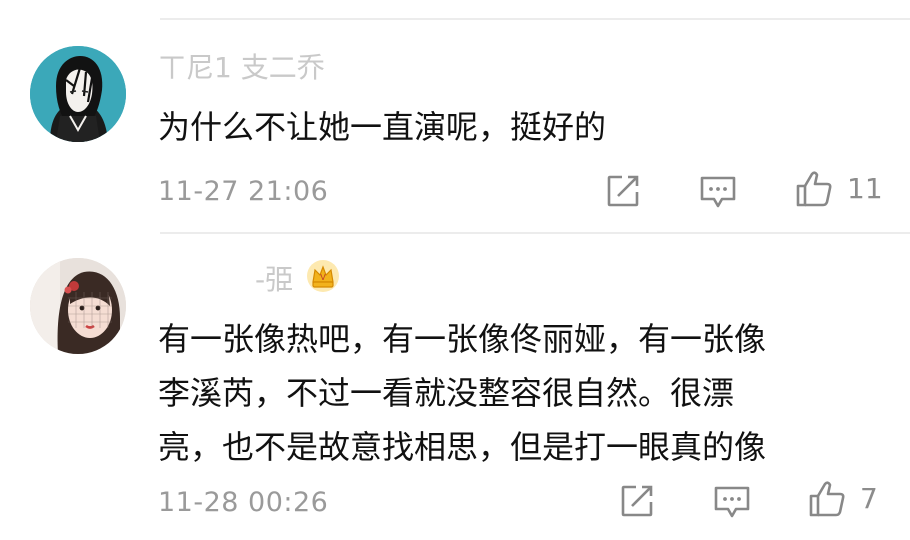 Image resolution: width=910 pixels, height=540 pixels. I want to click on like-button: 7, so click(843, 499).